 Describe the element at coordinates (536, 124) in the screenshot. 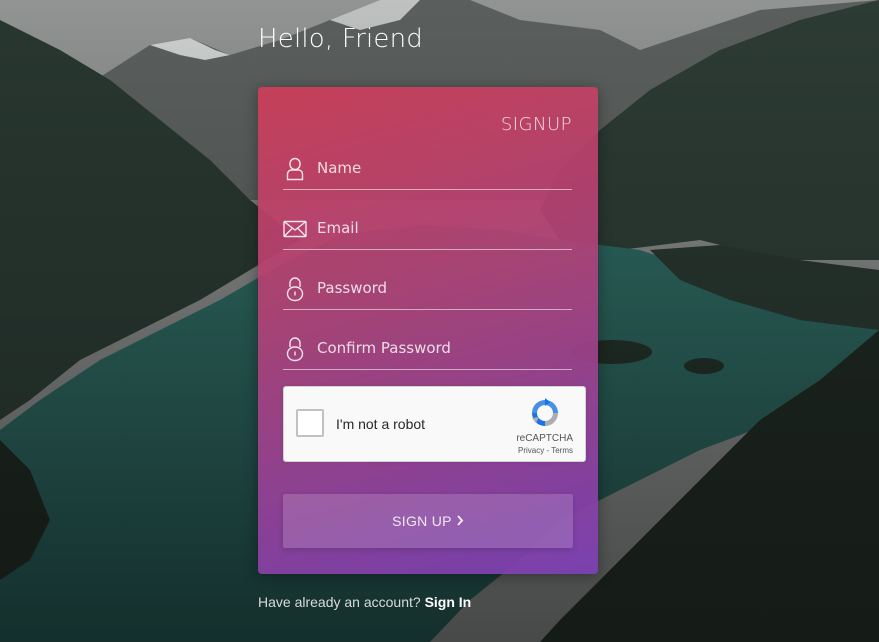

I see `card-title: SIGNUP` at that location.